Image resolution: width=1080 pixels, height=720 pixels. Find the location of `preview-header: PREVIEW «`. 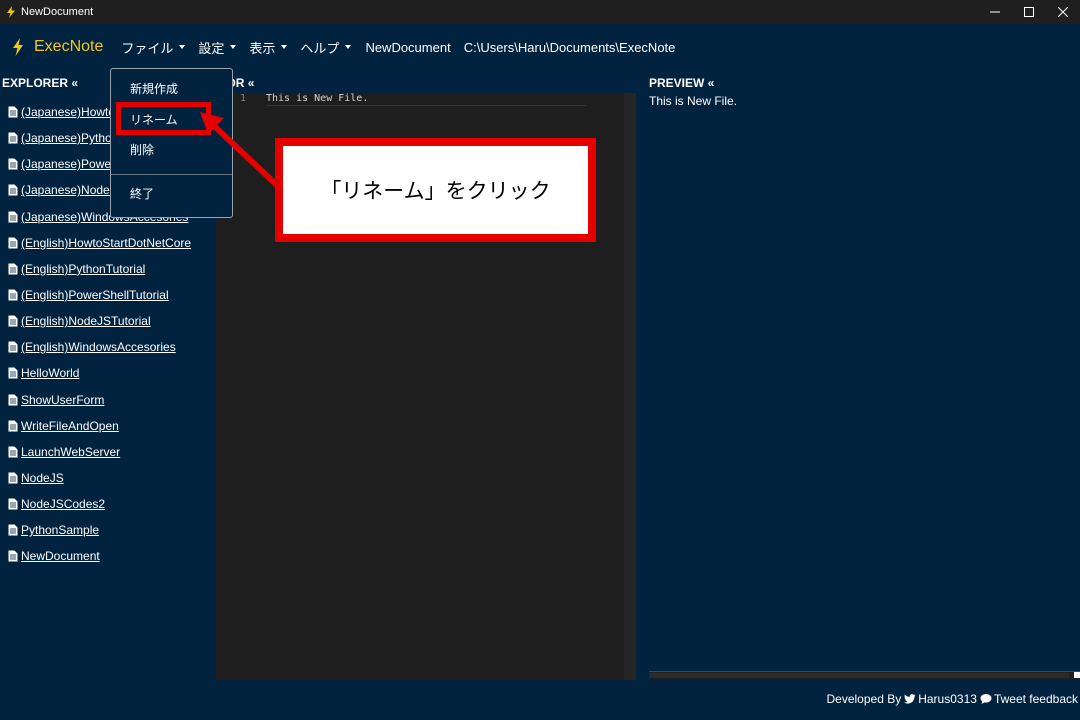

preview-header: PREVIEW « is located at coordinates (681, 83).